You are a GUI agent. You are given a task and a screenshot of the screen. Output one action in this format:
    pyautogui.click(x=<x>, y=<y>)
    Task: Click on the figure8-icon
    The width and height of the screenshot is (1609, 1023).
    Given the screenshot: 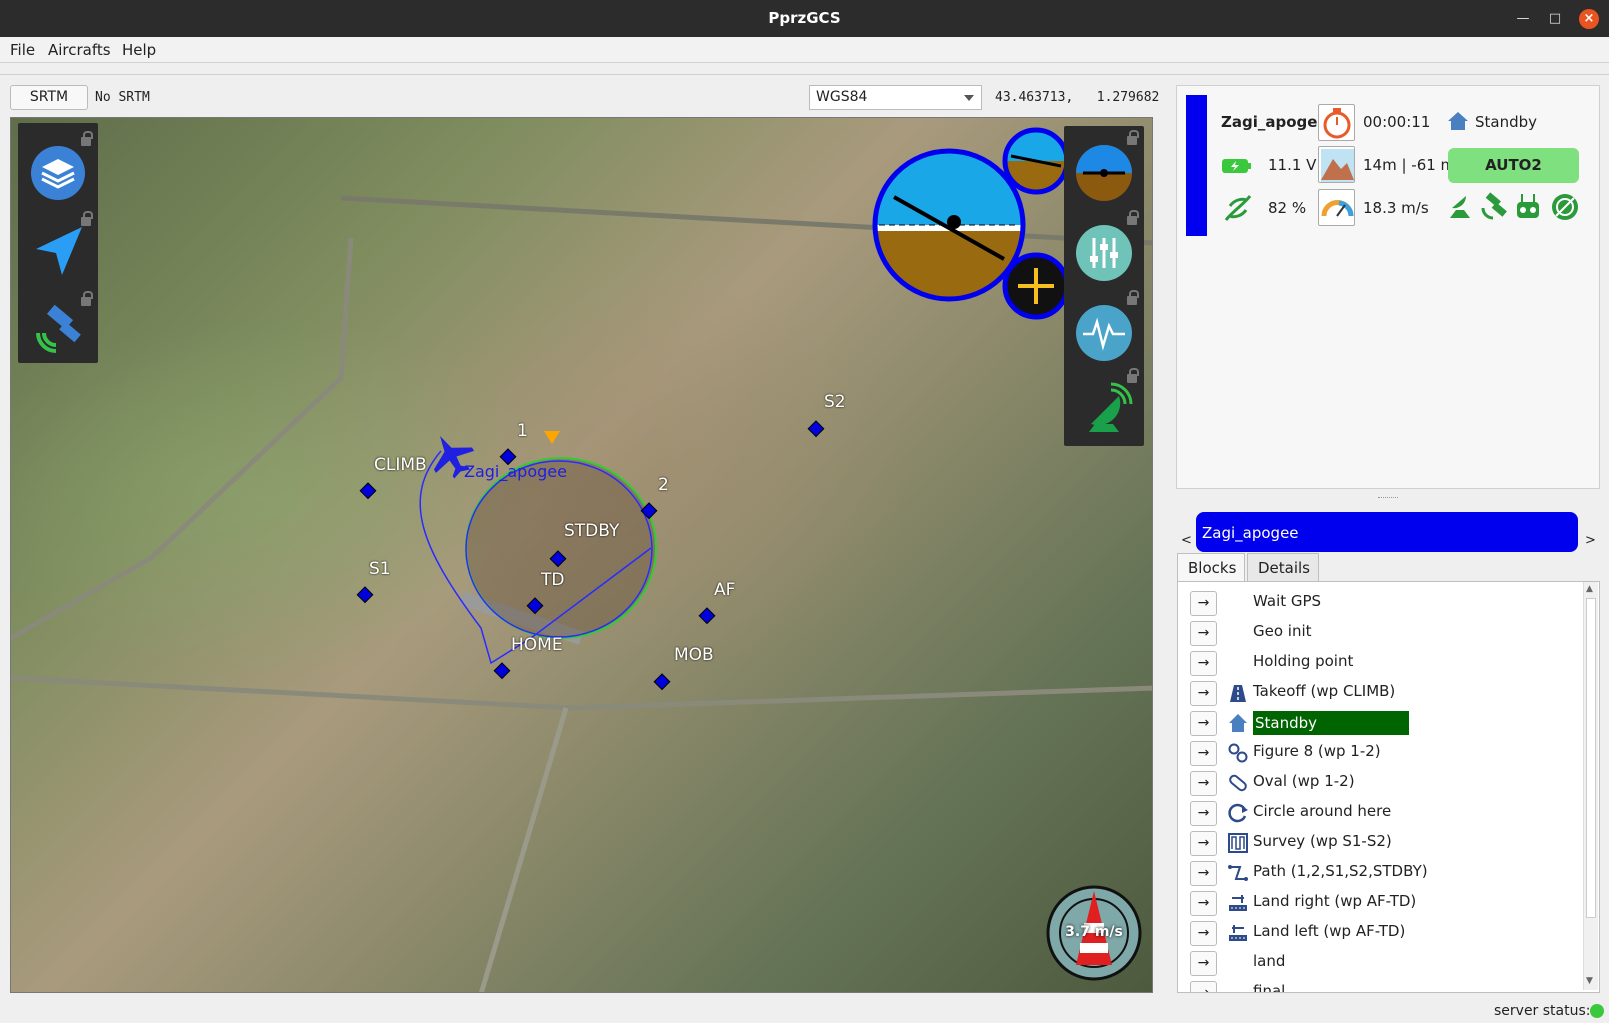 What is the action you would take?
    pyautogui.click(x=1238, y=753)
    